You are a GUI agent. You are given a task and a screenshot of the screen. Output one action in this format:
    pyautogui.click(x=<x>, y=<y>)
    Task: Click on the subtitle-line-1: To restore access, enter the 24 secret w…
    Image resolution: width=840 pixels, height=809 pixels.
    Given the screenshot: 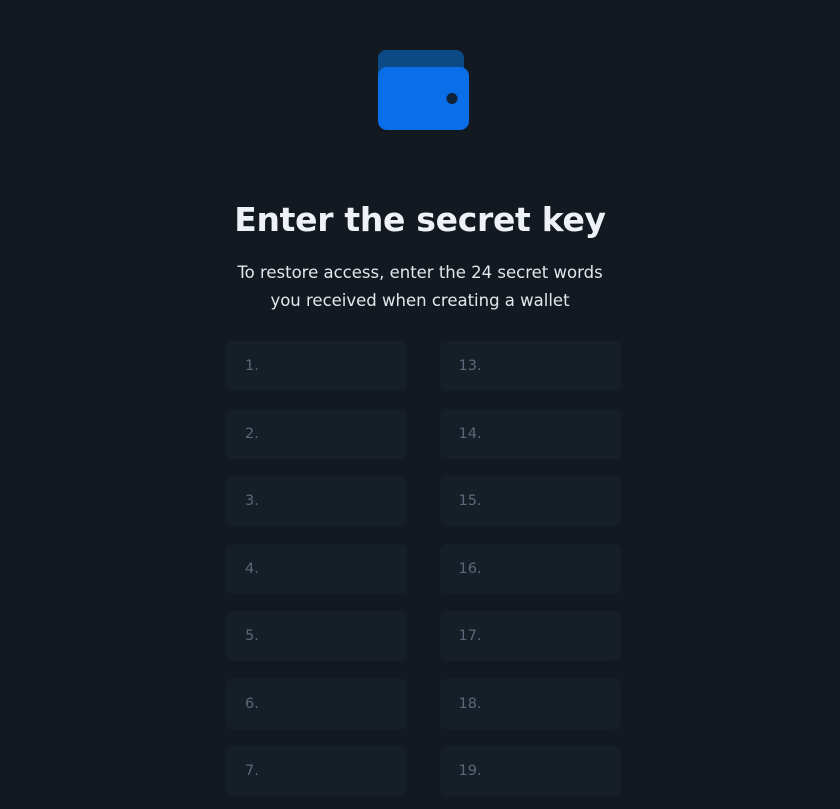 What is the action you would take?
    pyautogui.click(x=420, y=272)
    